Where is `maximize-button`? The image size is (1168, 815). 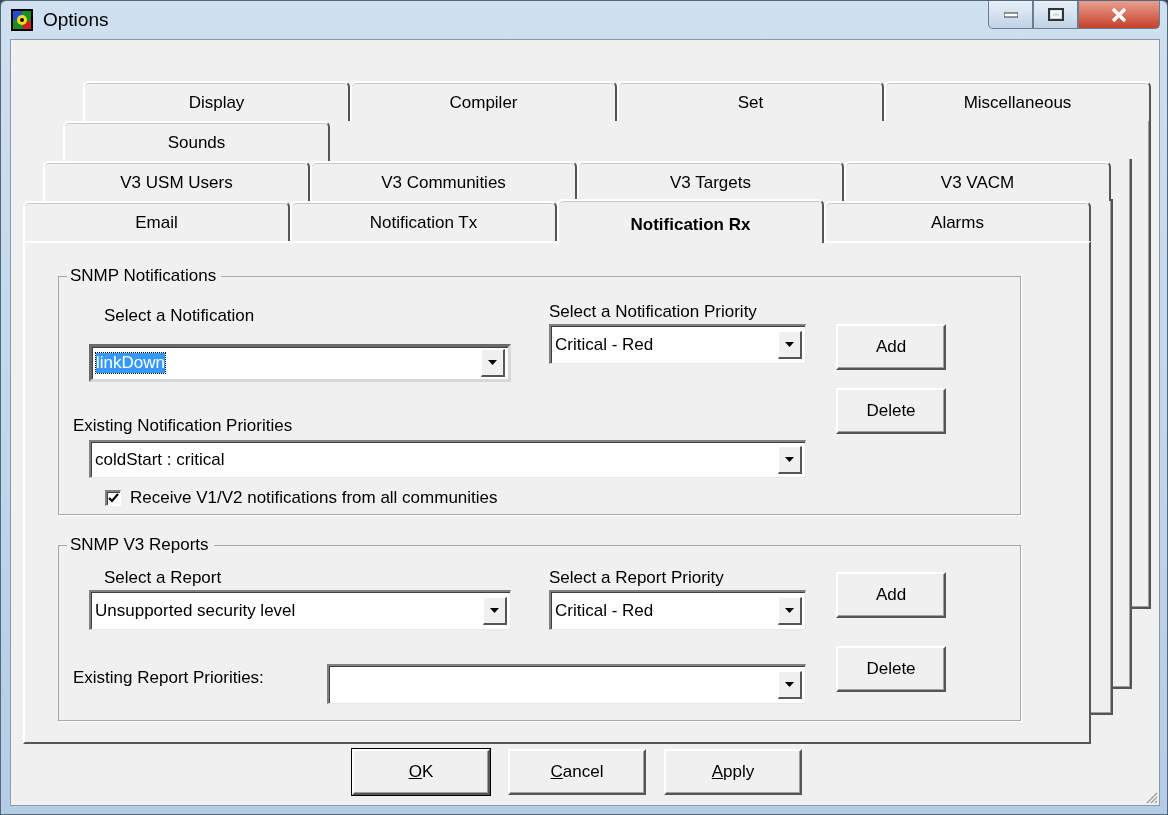
maximize-button is located at coordinates (1055, 15).